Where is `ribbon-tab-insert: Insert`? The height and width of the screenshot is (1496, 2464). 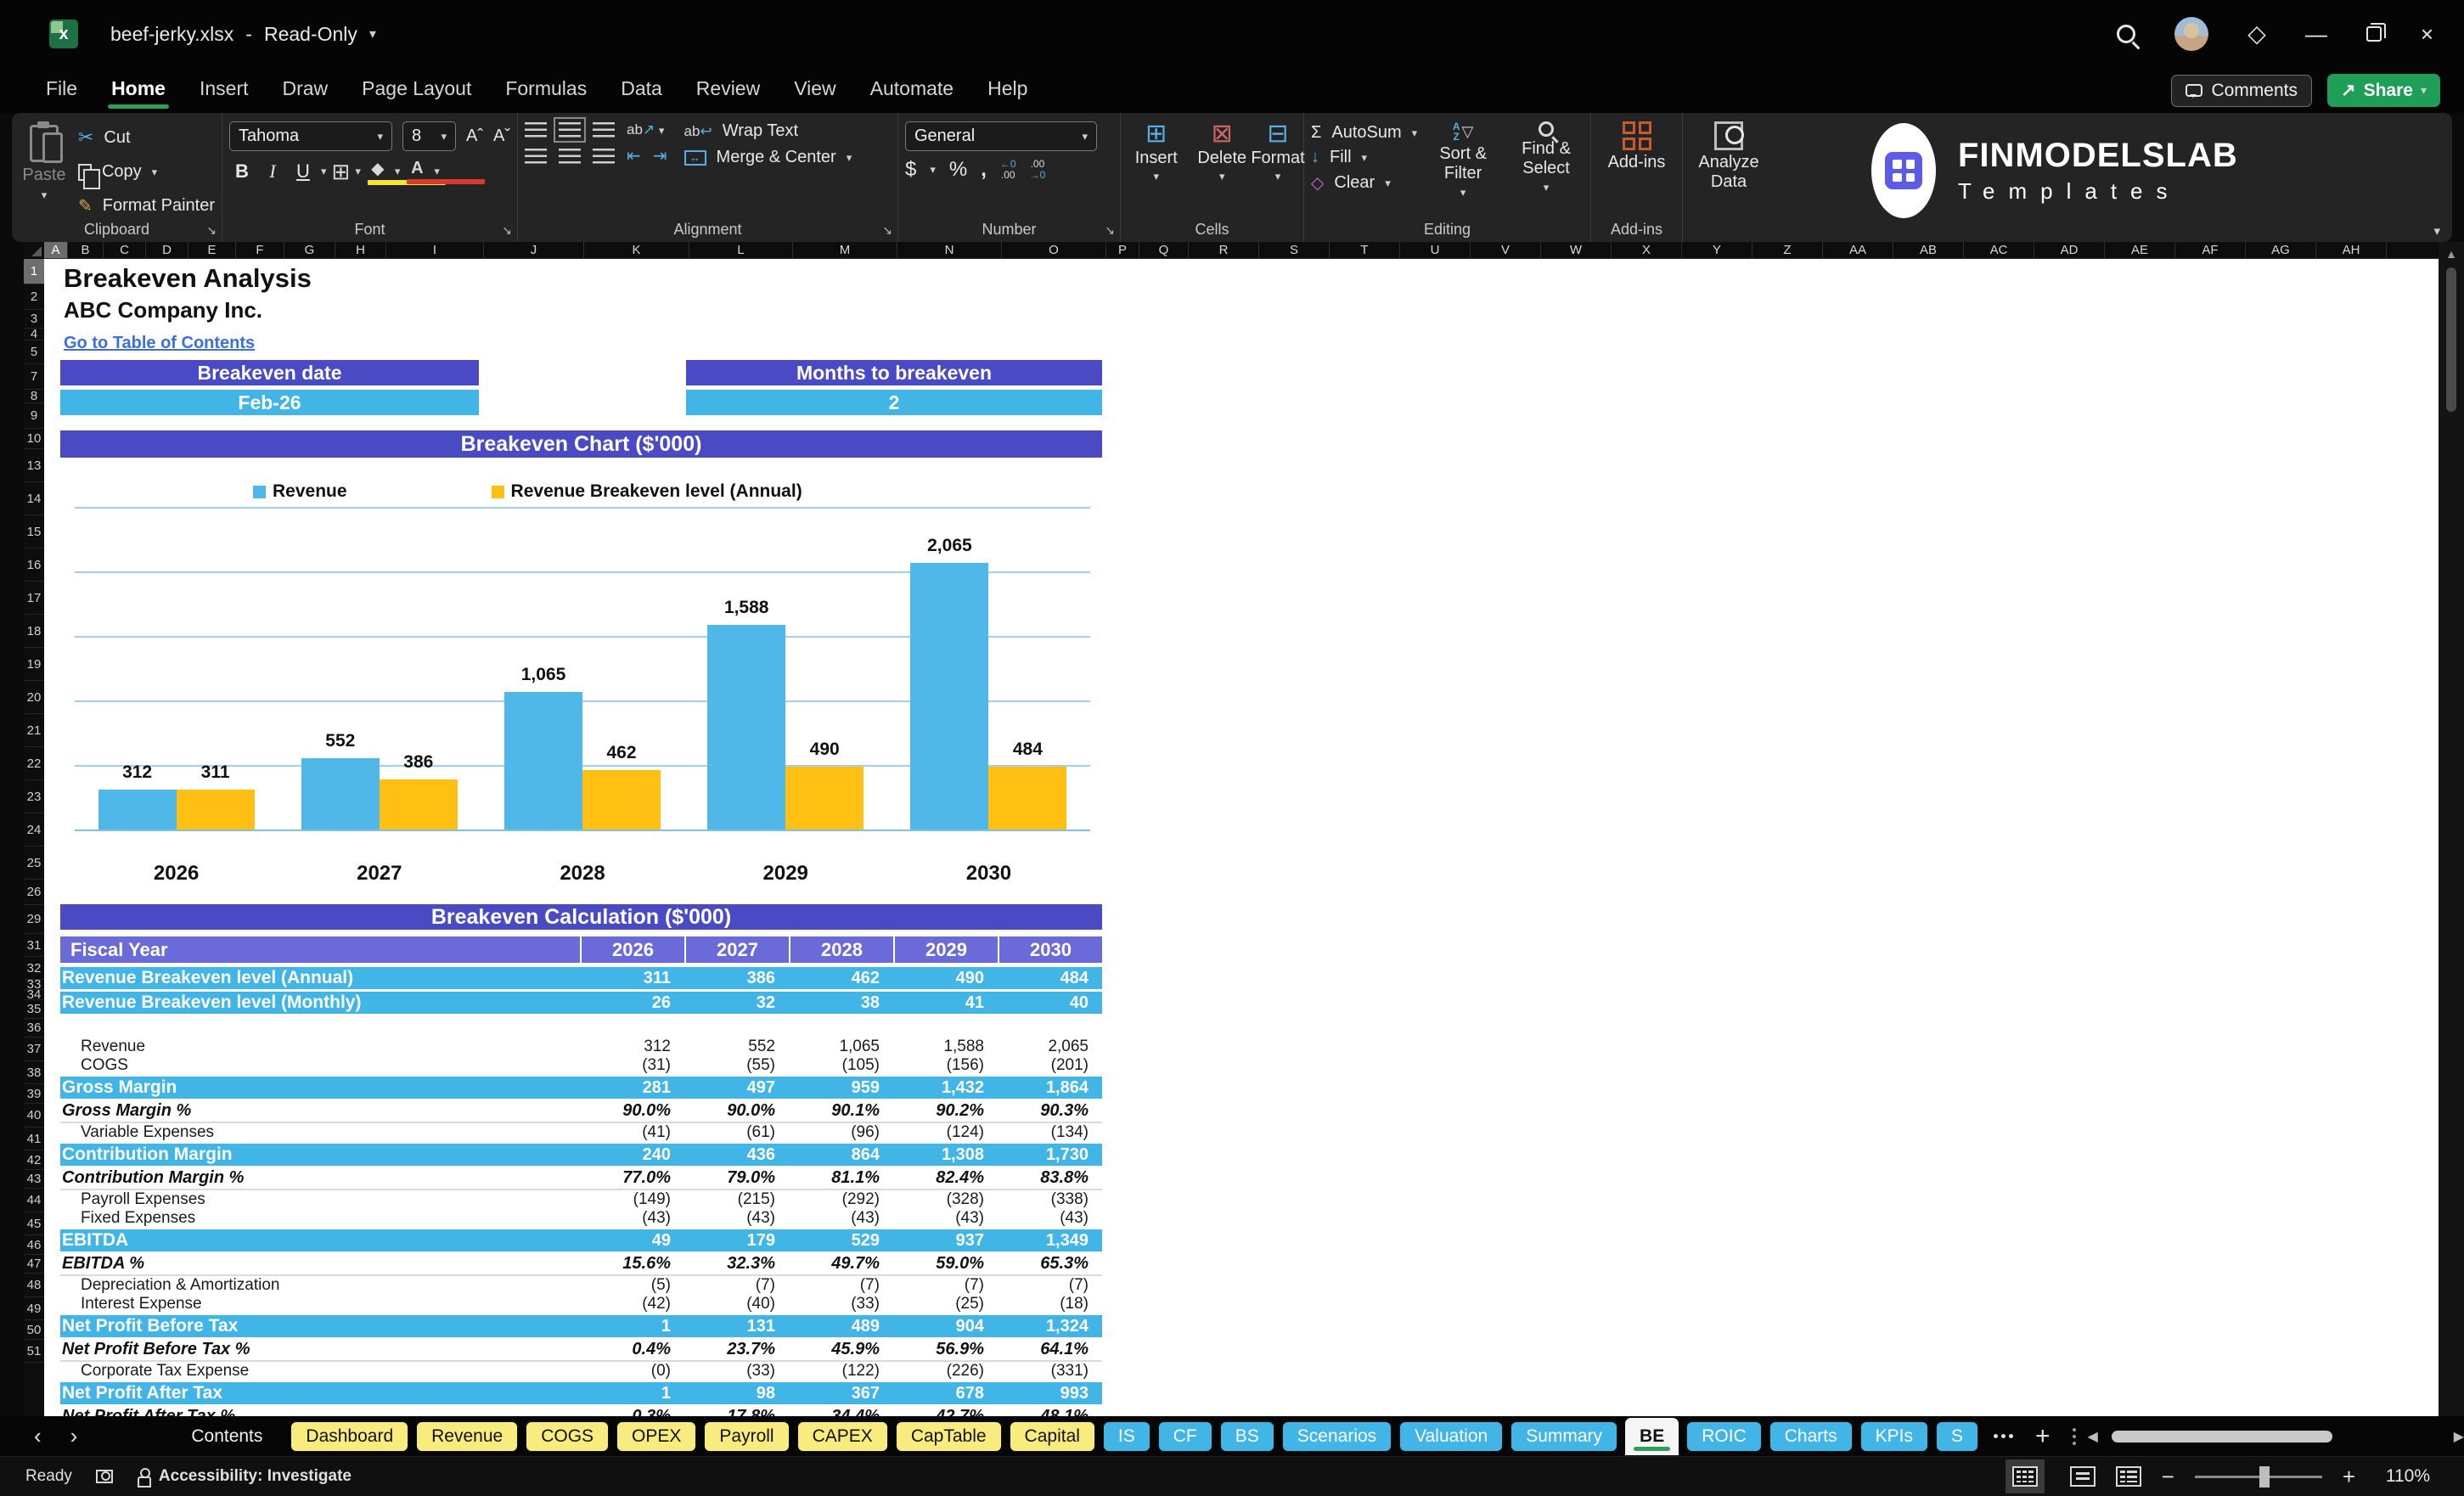
ribbon-tab-insert: Insert is located at coordinates (224, 90).